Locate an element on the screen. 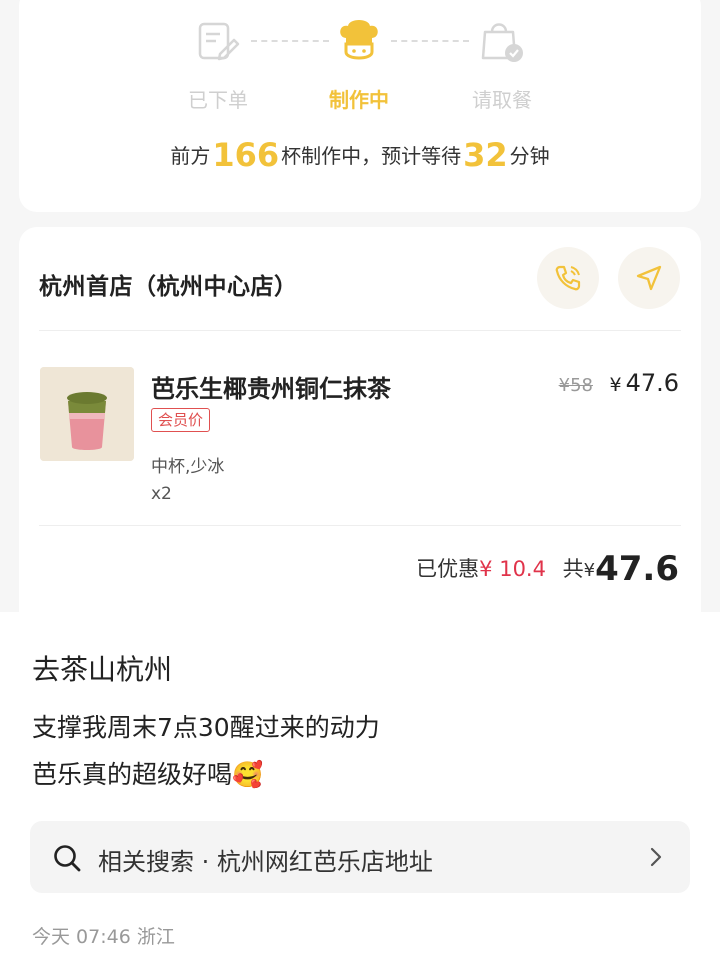 The width and height of the screenshot is (720, 959). post-body-line: 芭乐真的超级好喝🥰 is located at coordinates (148, 774).